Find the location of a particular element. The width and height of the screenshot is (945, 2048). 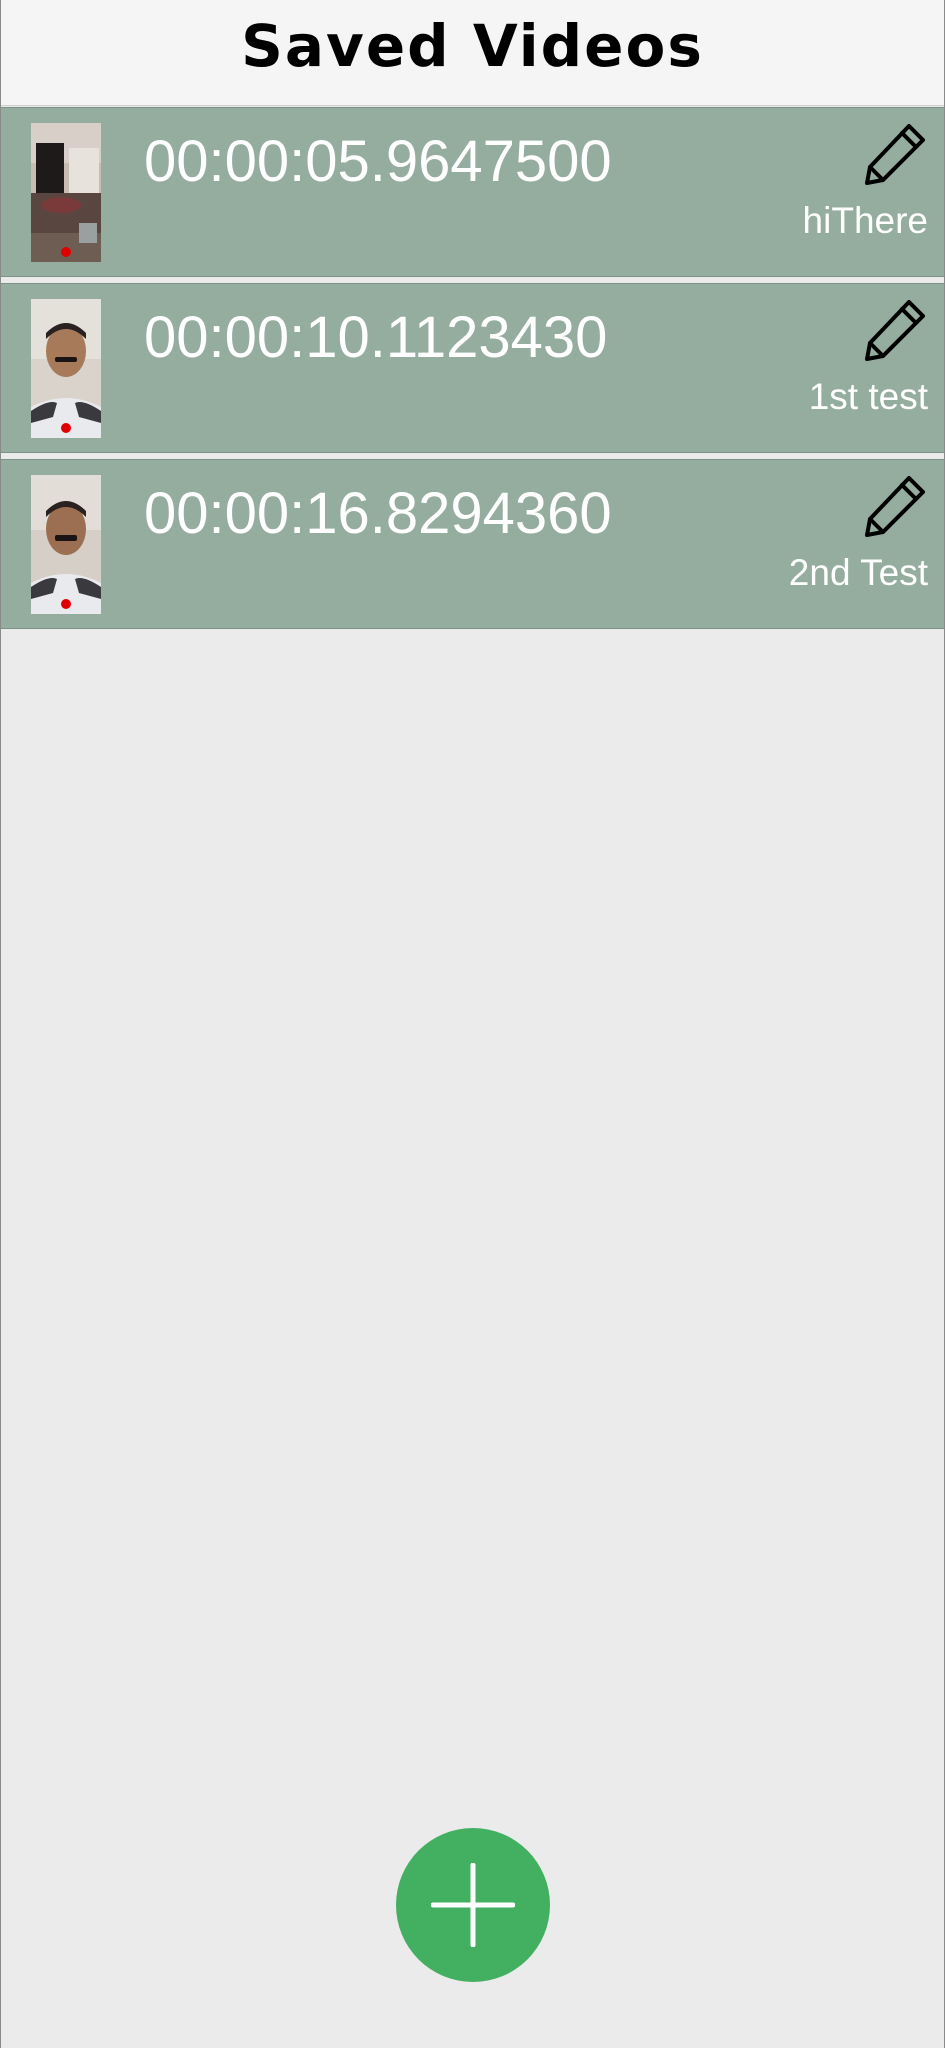

video-list-item: 00:00:05.9647500 hiThere is located at coordinates (472, 192).